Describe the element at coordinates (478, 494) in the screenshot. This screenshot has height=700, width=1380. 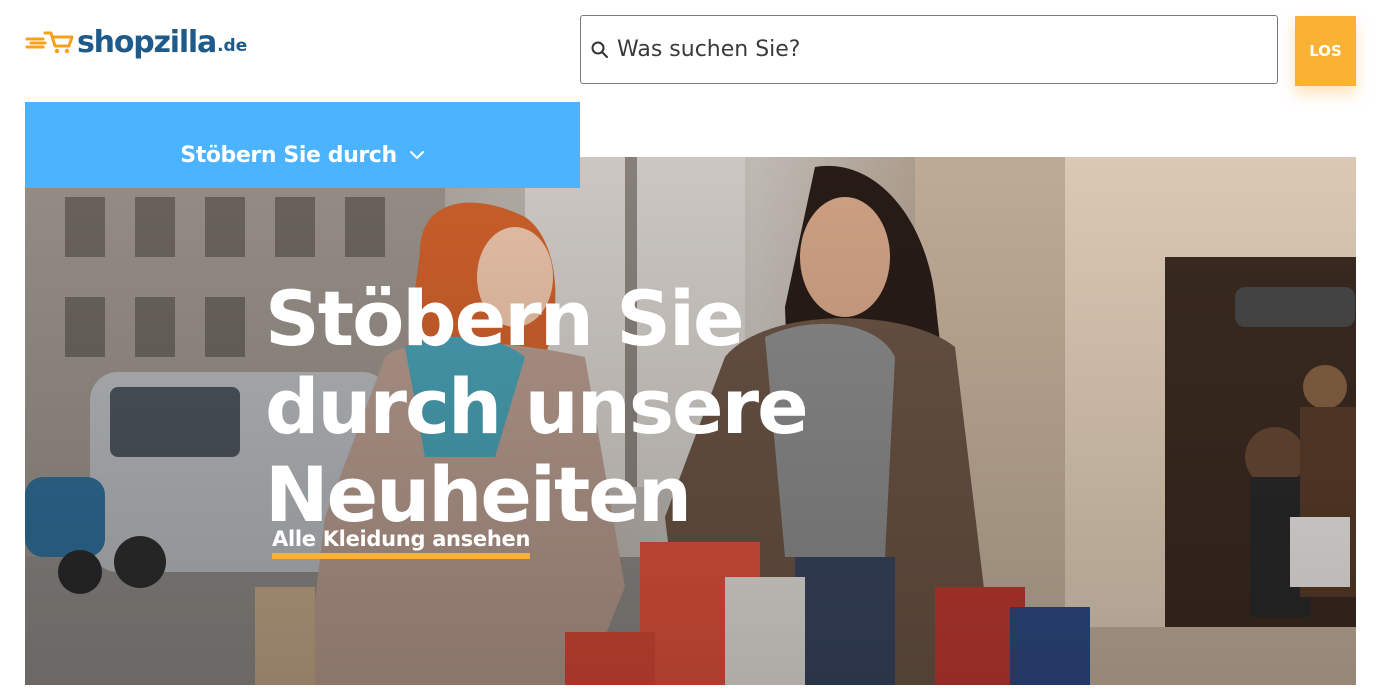
I see `hero-title-line-3: Neuheiten` at that location.